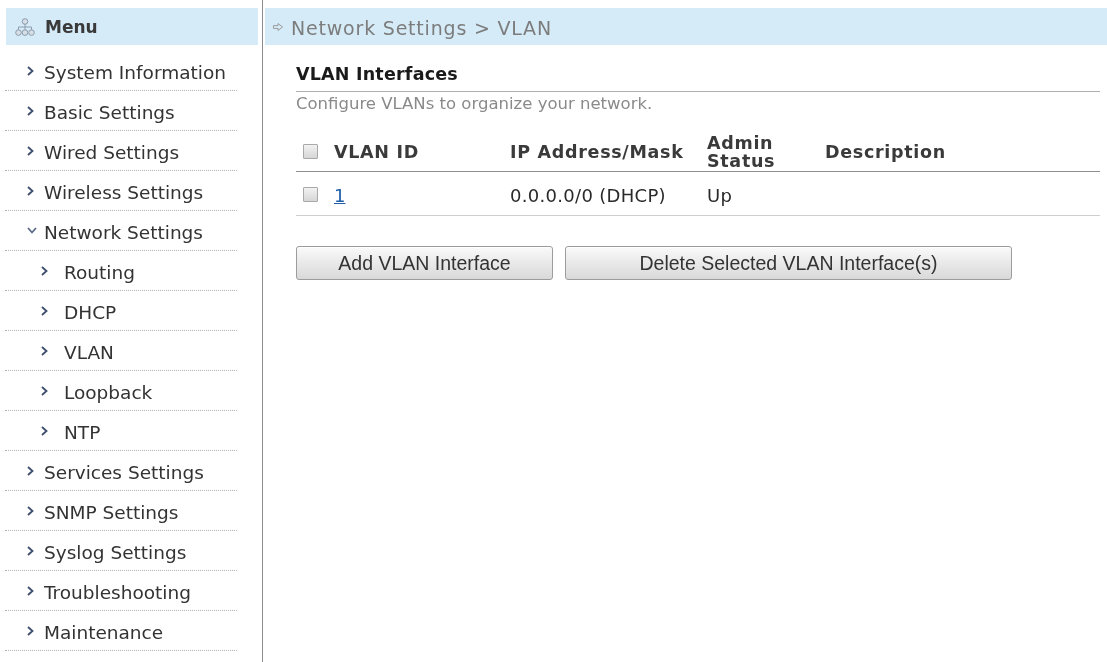 The height and width of the screenshot is (662, 1107). Describe the element at coordinates (424, 263) in the screenshot. I see `add-button: Add VLAN Interface` at that location.